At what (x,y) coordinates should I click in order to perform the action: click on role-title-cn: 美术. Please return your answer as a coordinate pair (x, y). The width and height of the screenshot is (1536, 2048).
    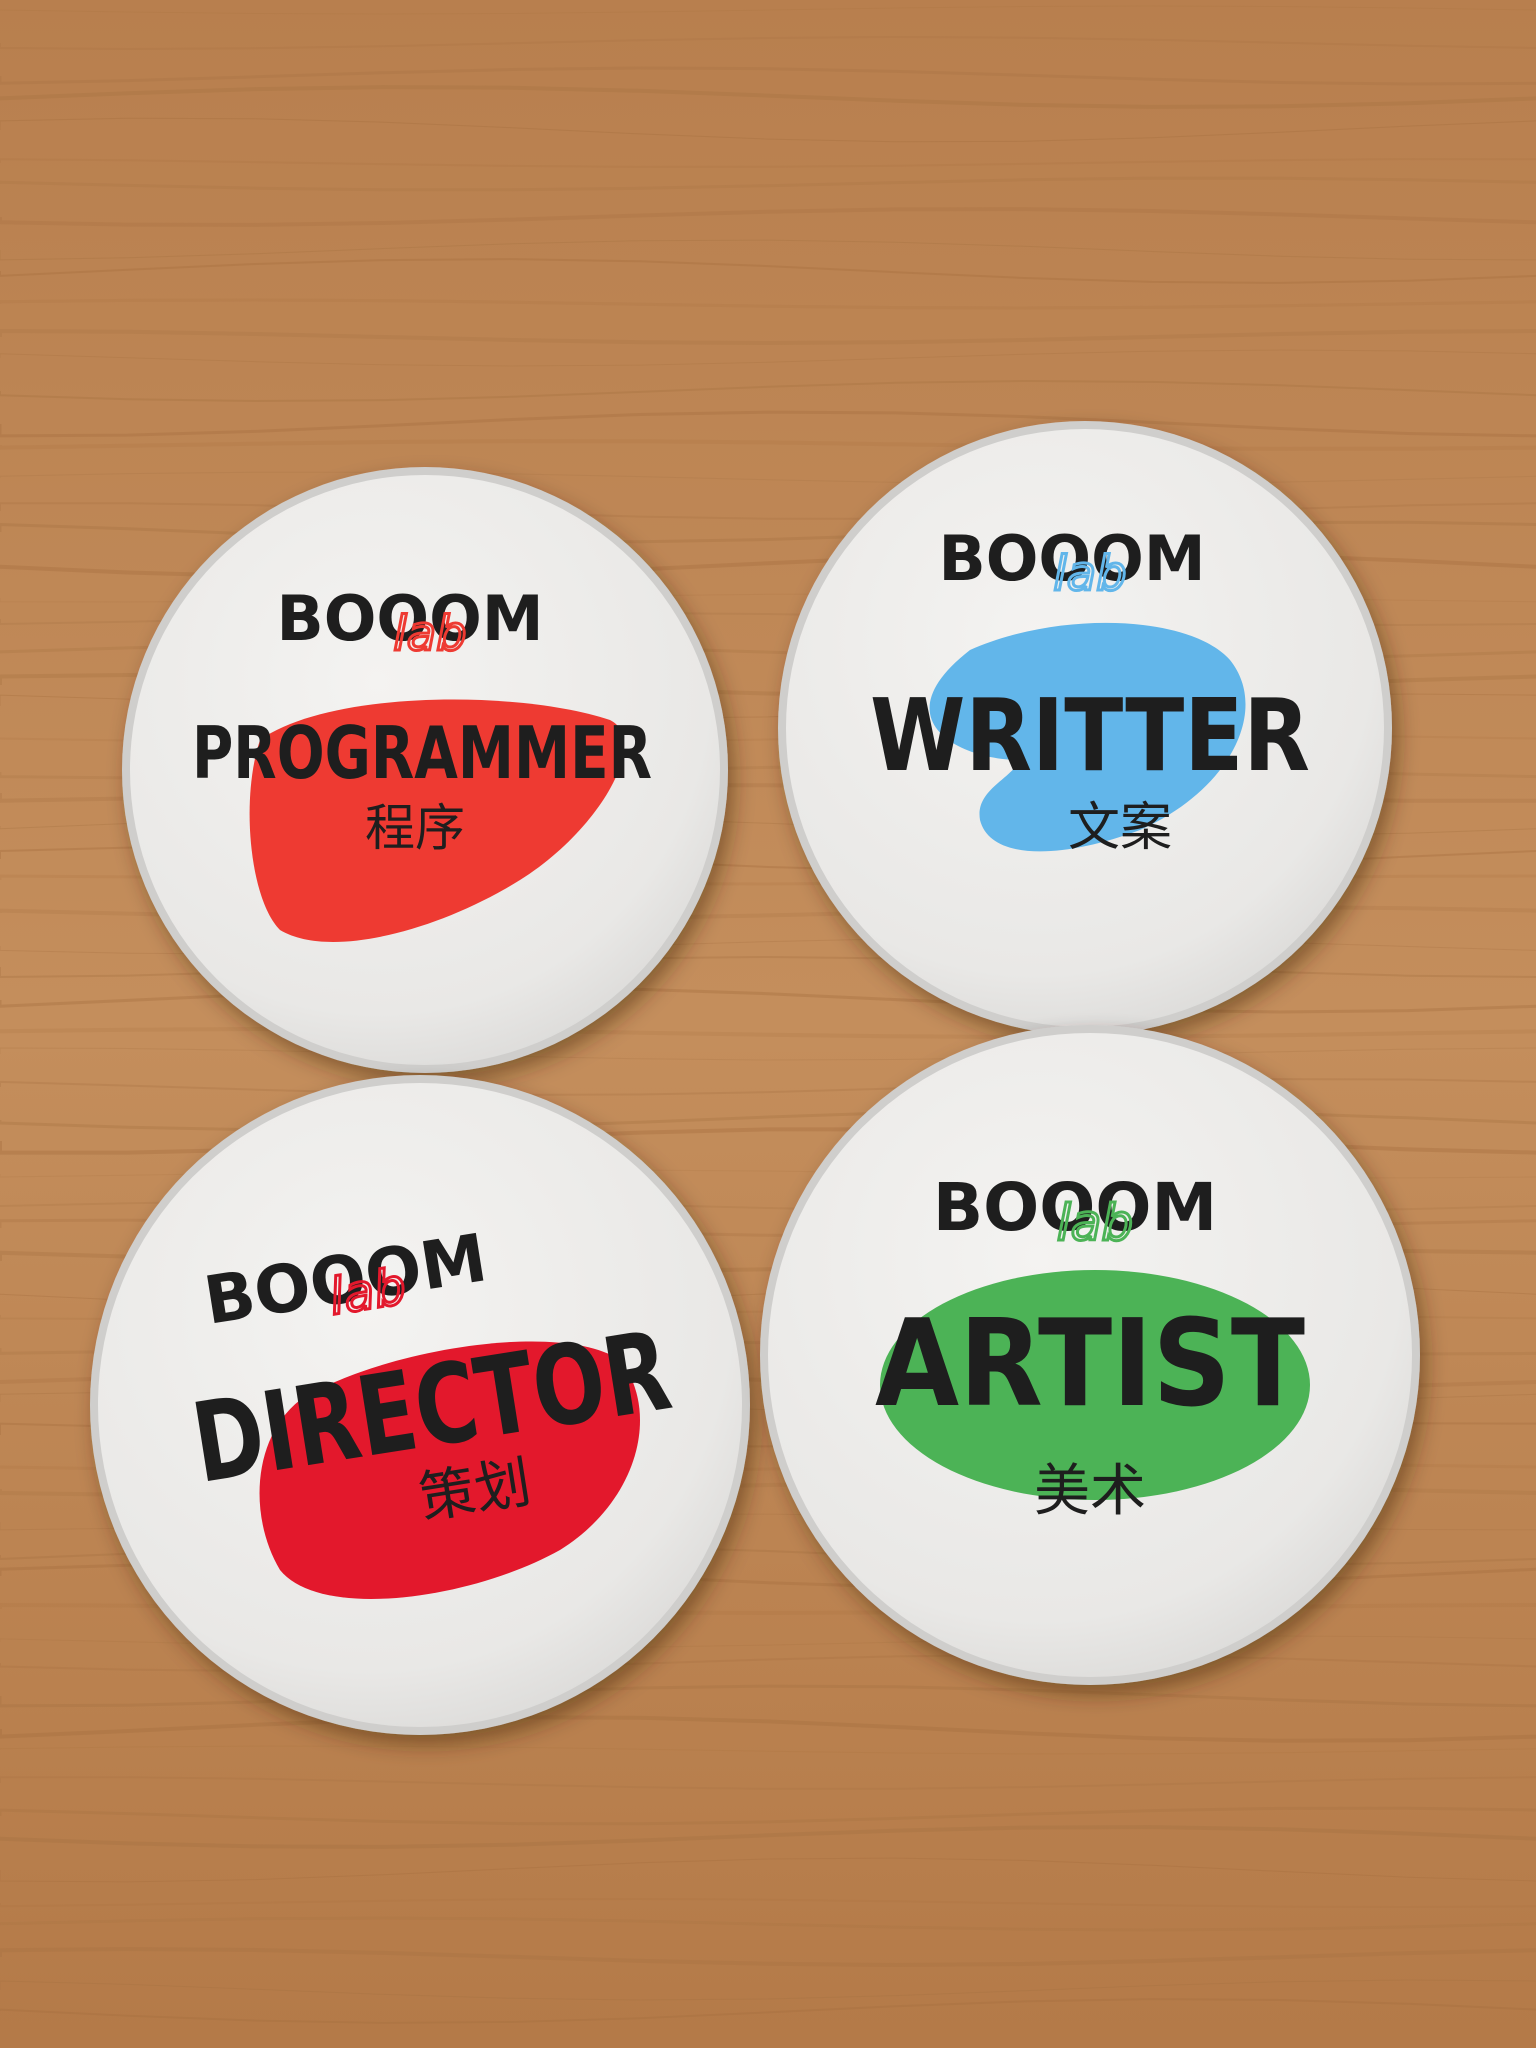
    Looking at the image, I should click on (1090, 1491).